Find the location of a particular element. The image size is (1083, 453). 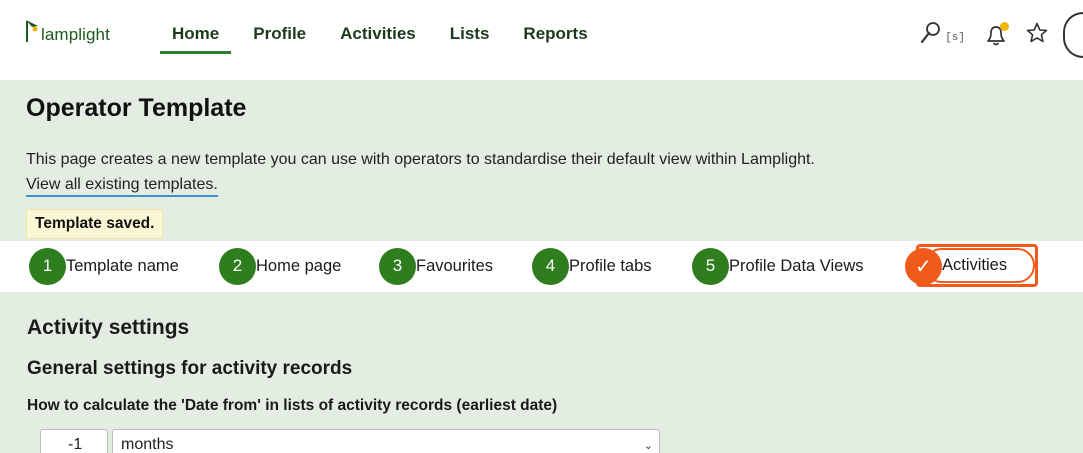

step-template-name: 1 Template name is located at coordinates (104, 266).